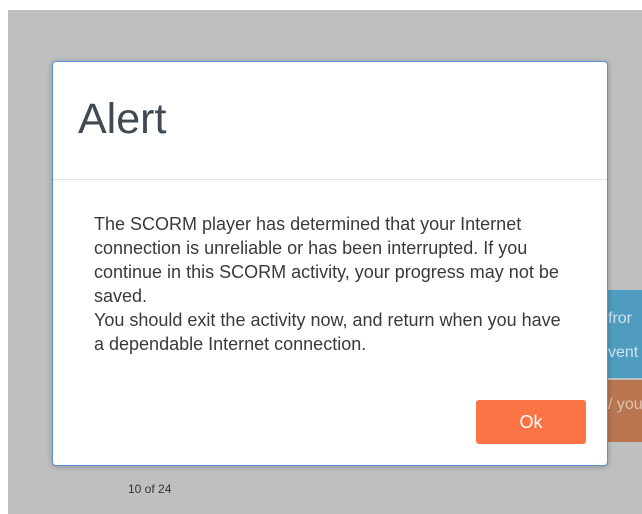 This screenshot has width=642, height=514. I want to click on background-info-panel: fror vent, so click(623, 334).